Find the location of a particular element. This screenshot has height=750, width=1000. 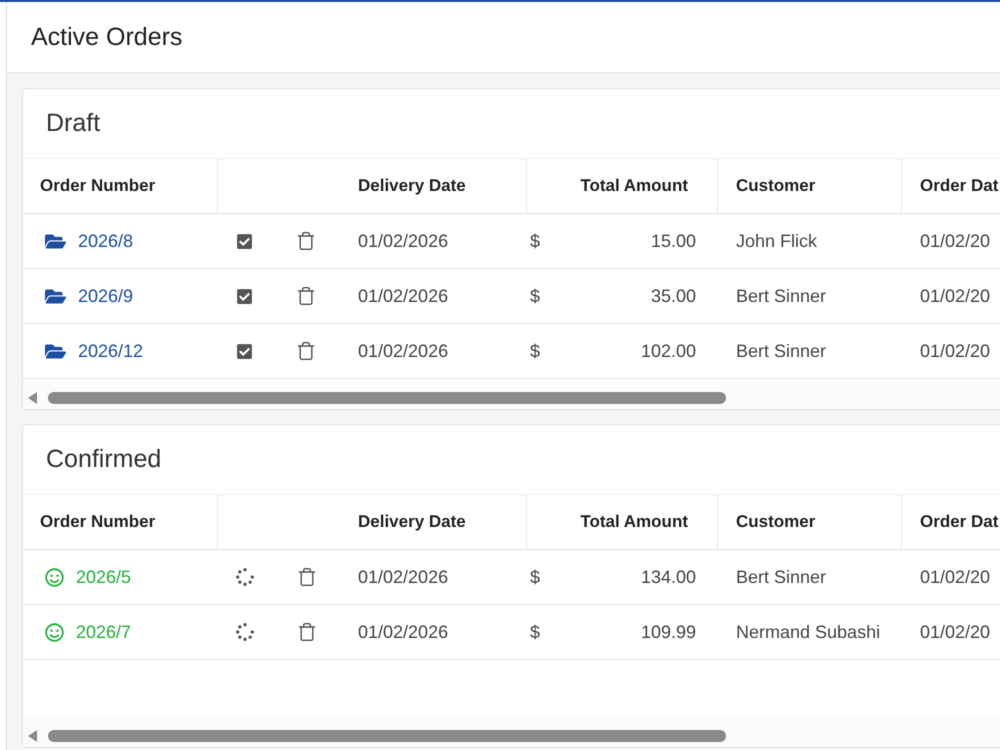

customer-cell: Nermand Subashi is located at coordinates (808, 632).